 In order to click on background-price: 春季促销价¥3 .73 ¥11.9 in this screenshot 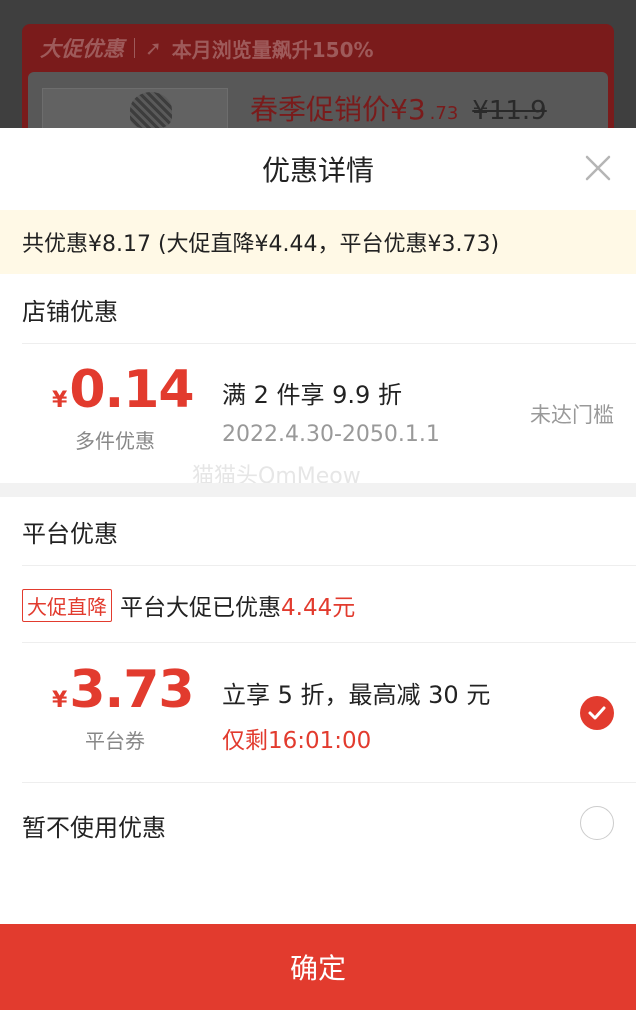, I will do `click(398, 108)`.